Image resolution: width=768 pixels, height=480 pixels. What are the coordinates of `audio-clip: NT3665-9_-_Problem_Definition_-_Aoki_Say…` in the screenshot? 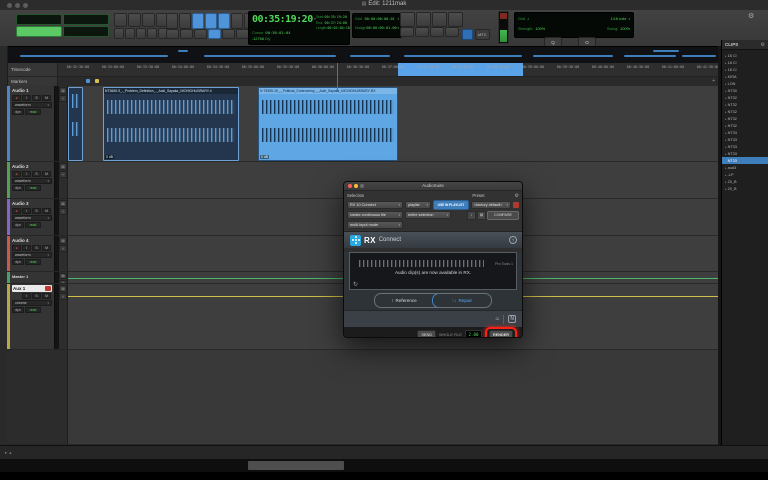 It's located at (171, 124).